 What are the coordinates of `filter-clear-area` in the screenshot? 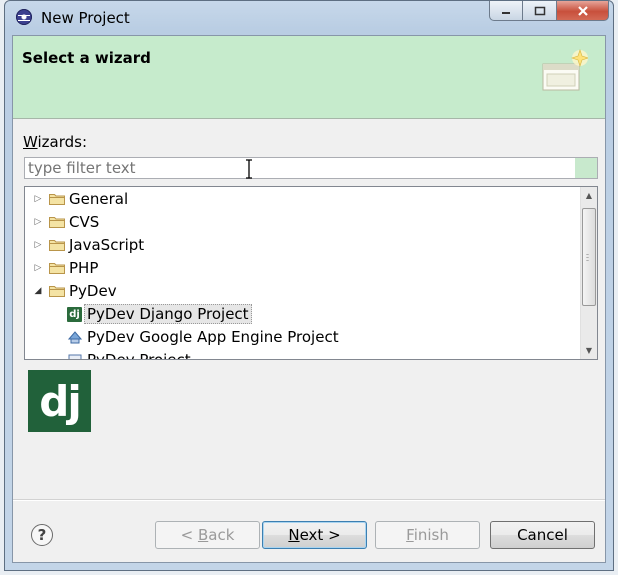 It's located at (586, 168).